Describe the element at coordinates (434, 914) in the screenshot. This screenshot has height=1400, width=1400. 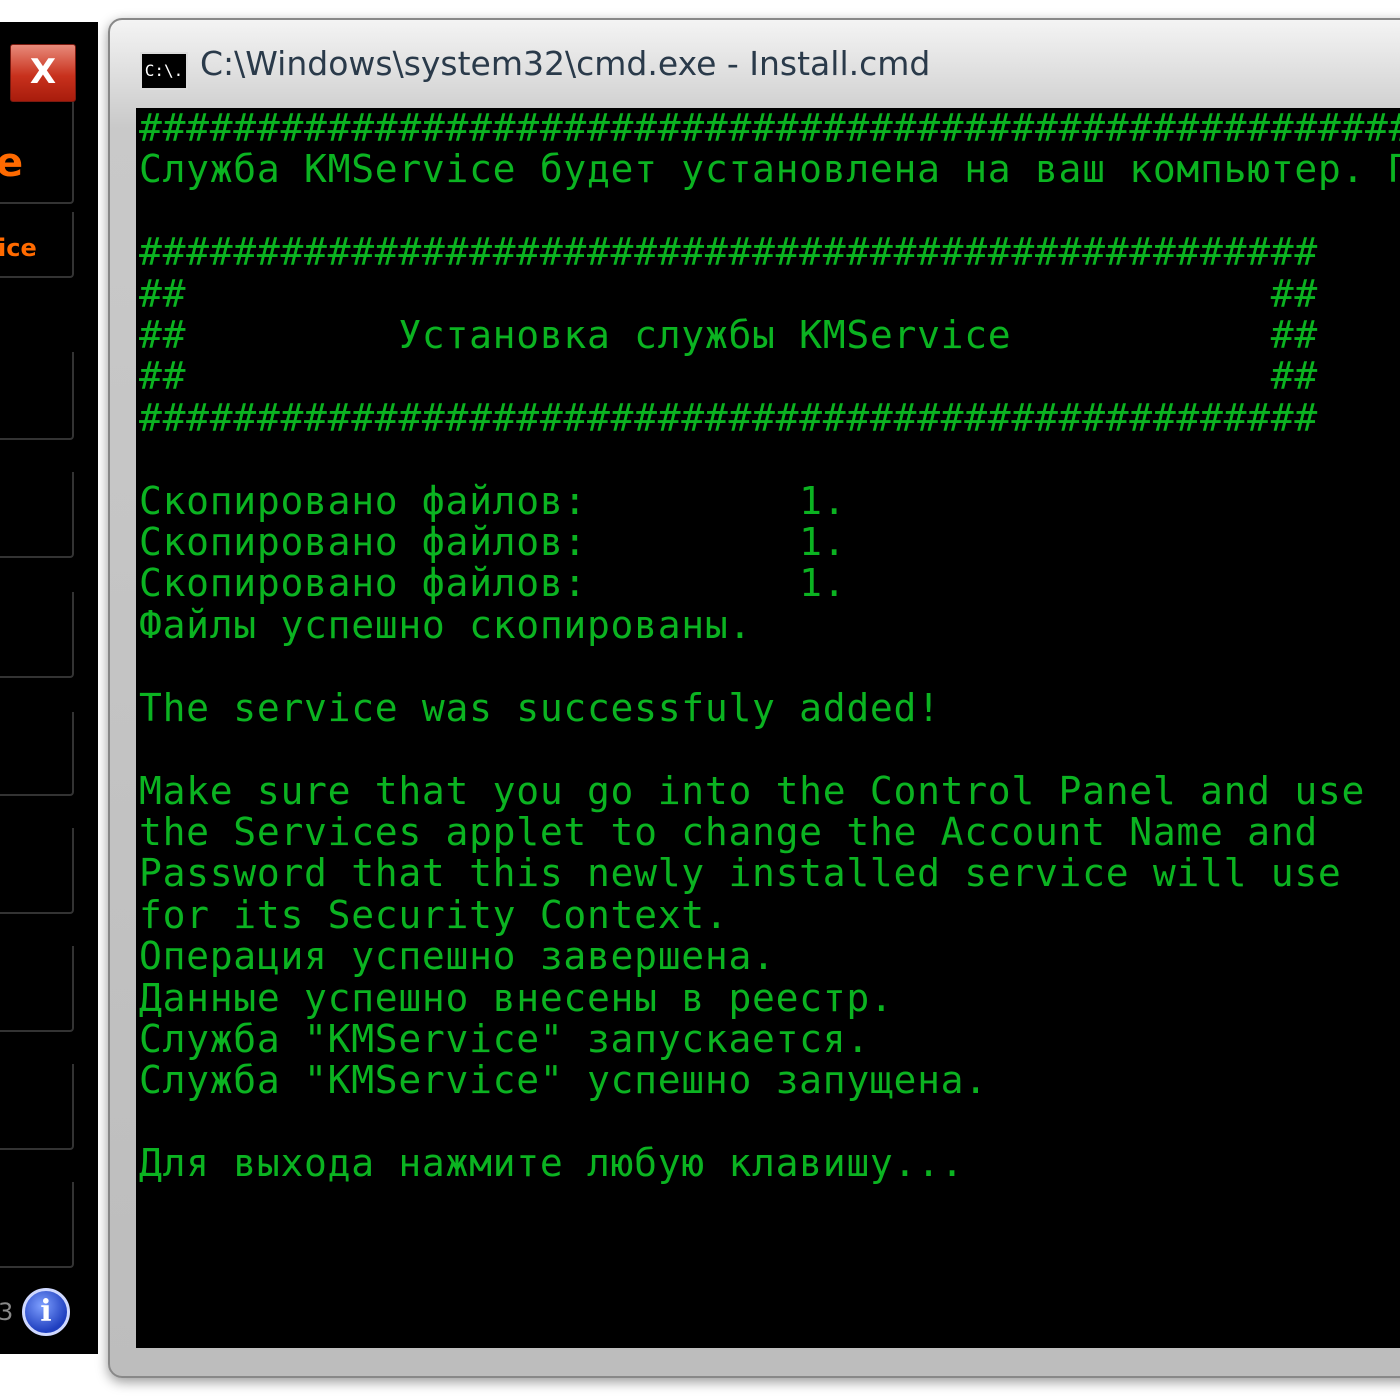
I see `console-line: for its Security Context.` at that location.